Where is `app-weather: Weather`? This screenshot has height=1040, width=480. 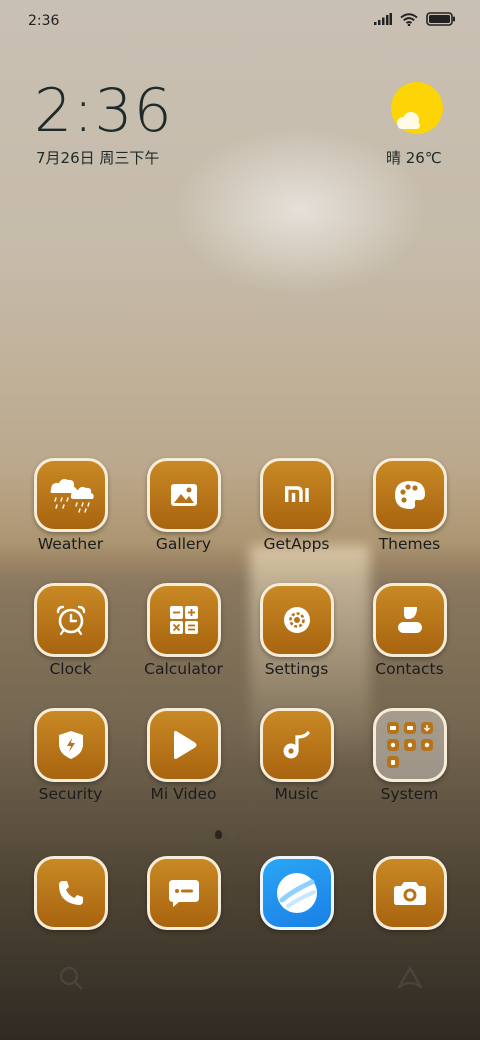
app-weather: Weather is located at coordinates (70, 505).